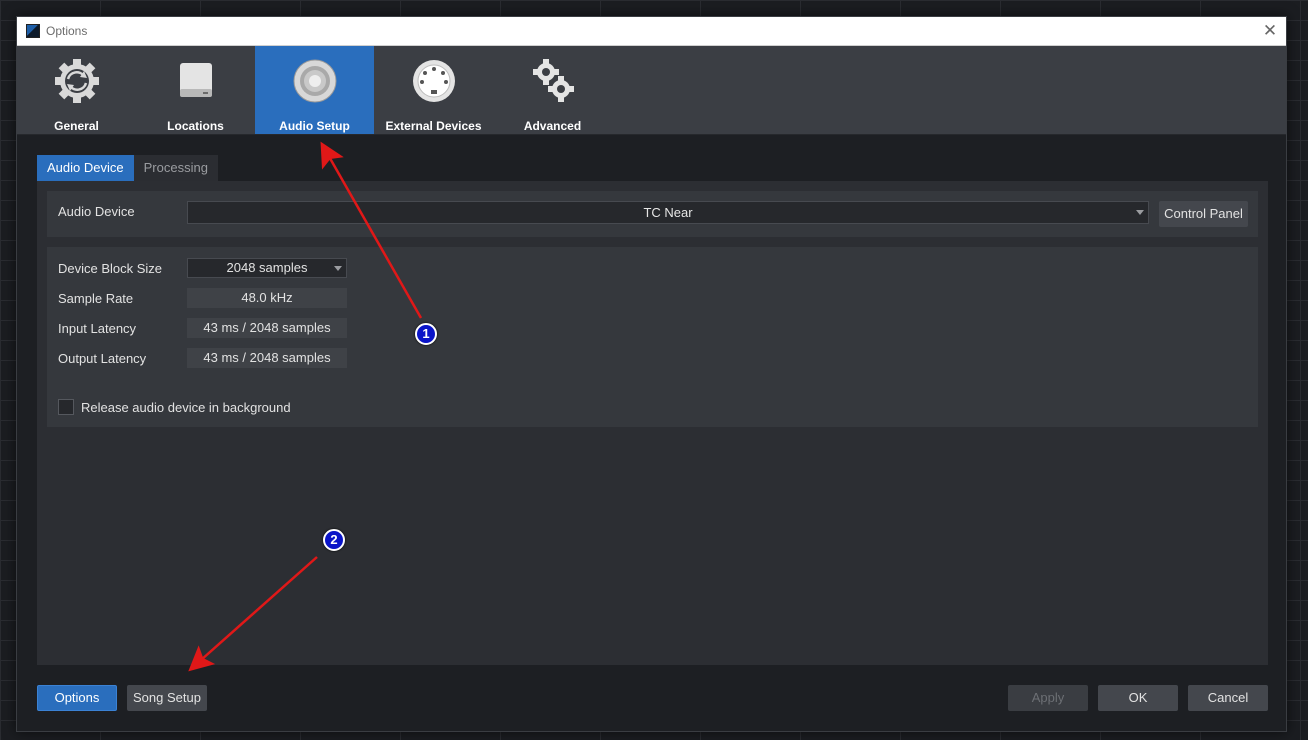 The width and height of the screenshot is (1308, 740). I want to click on device-selection-group: Audio Device TC Near Control Panel, so click(652, 214).